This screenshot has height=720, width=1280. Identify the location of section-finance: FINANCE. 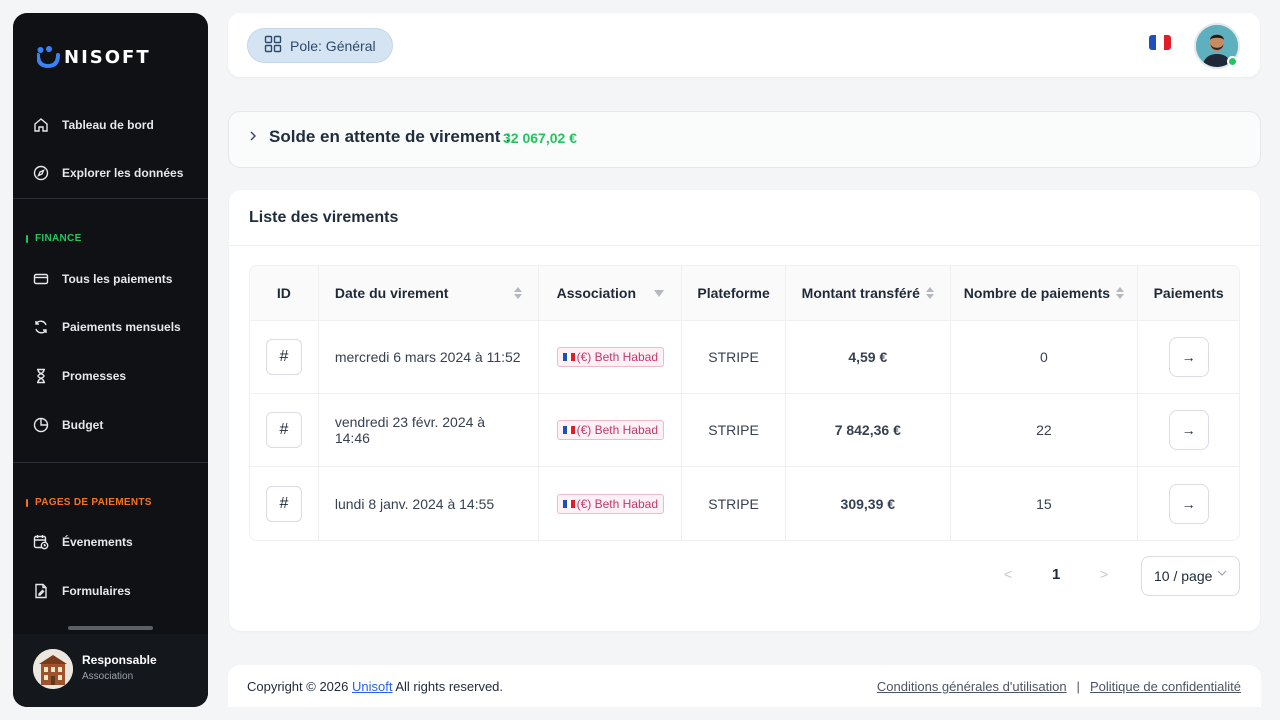
(54, 238).